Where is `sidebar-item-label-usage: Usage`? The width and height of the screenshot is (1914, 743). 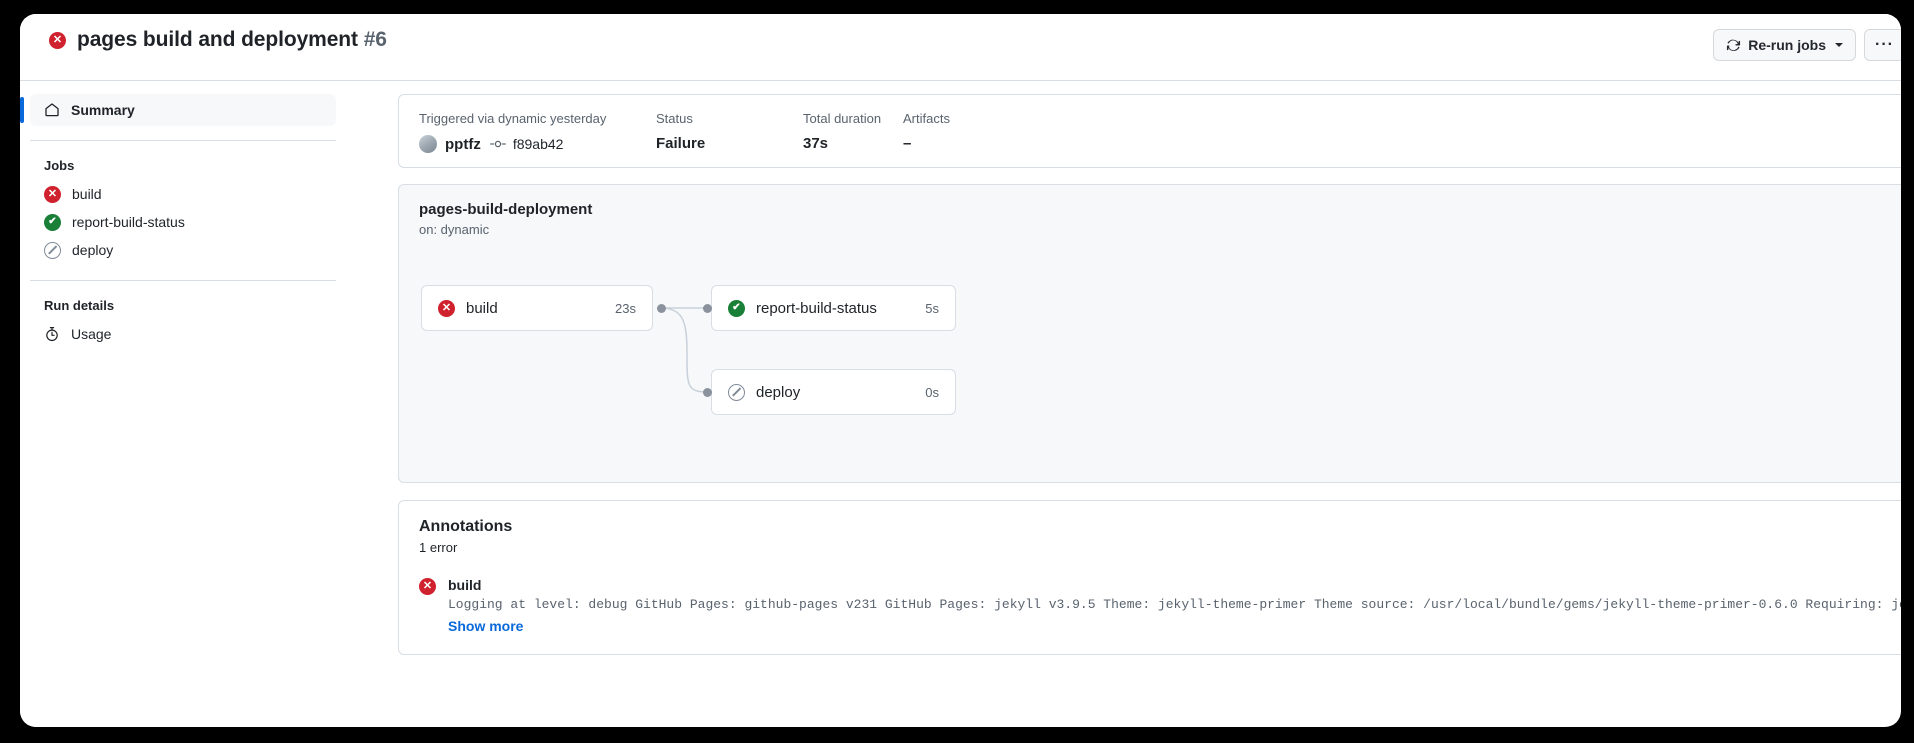 sidebar-item-label-usage: Usage is located at coordinates (91, 334).